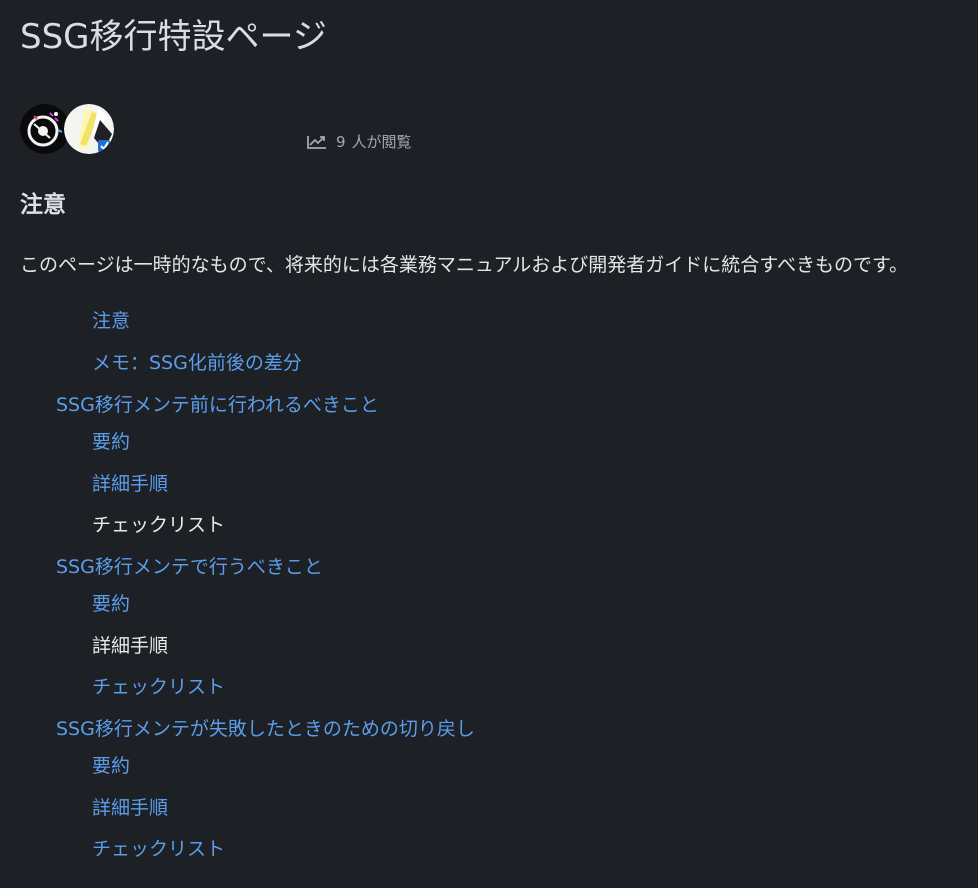  Describe the element at coordinates (316, 142) in the screenshot. I see `trending-up-icon` at that location.